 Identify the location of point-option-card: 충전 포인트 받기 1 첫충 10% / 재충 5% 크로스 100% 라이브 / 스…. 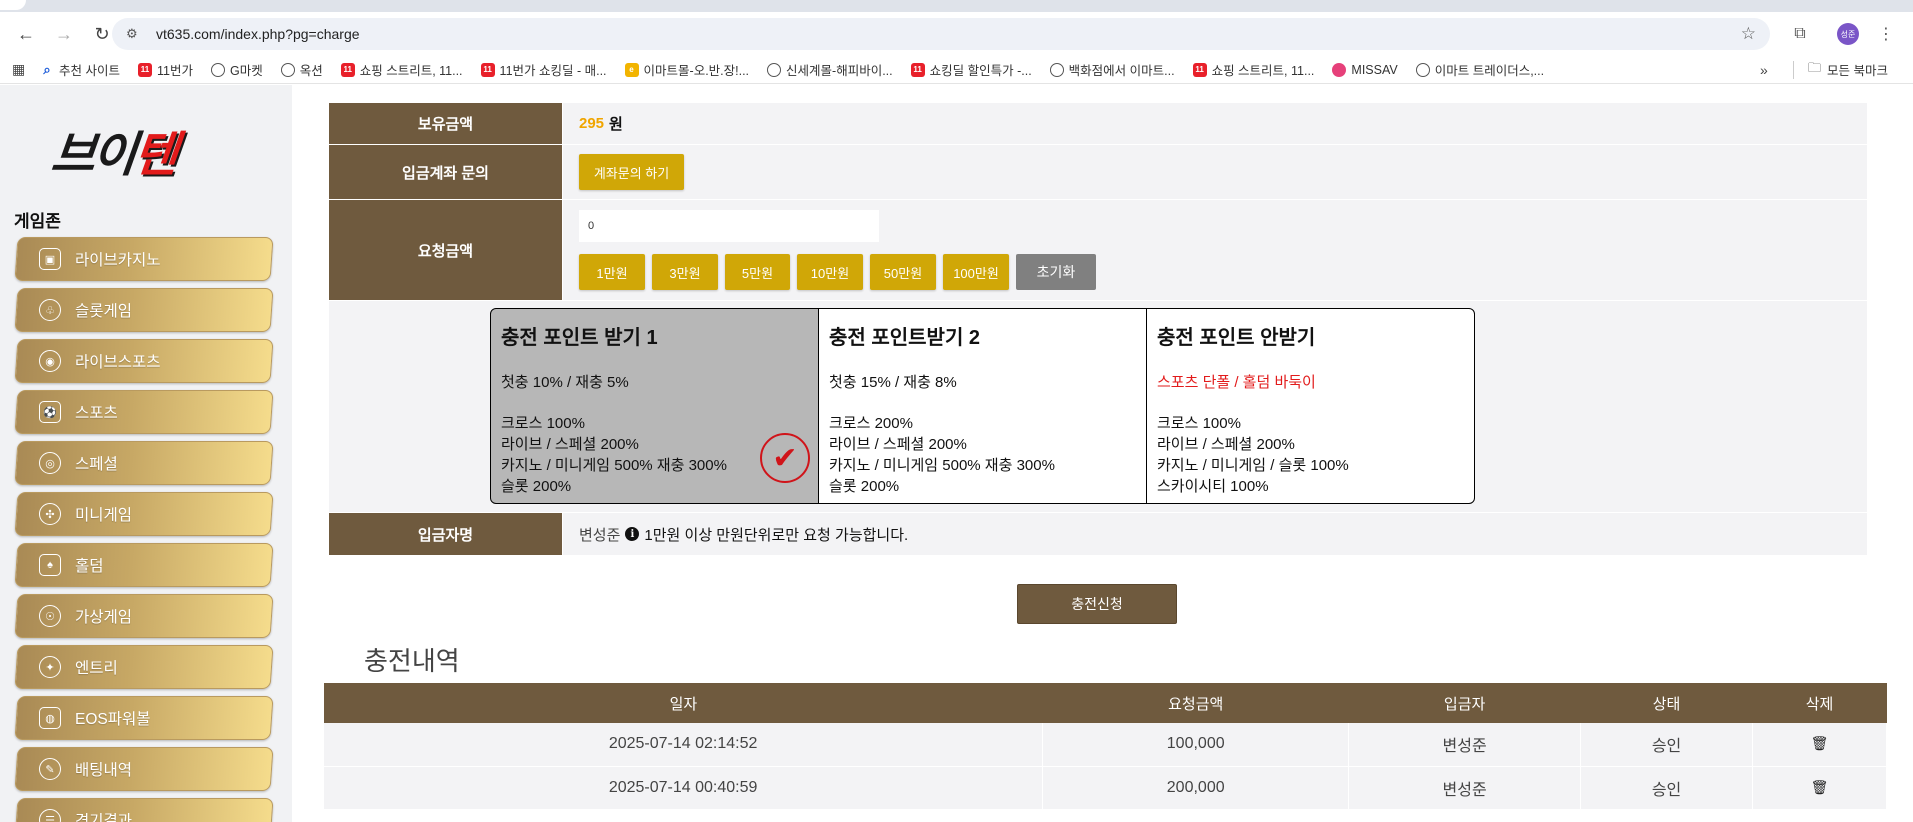
(654, 406).